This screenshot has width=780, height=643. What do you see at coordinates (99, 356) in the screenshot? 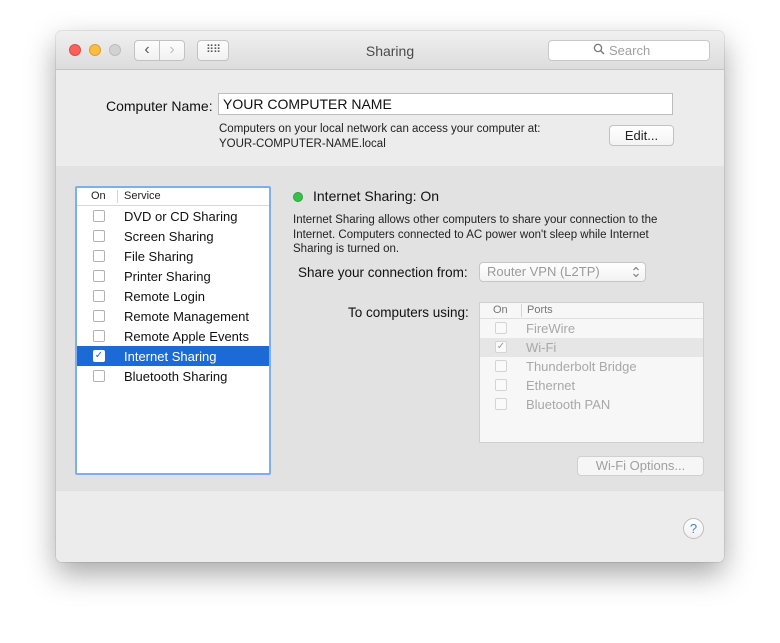
I see `service-checkbox: ✓` at bounding box center [99, 356].